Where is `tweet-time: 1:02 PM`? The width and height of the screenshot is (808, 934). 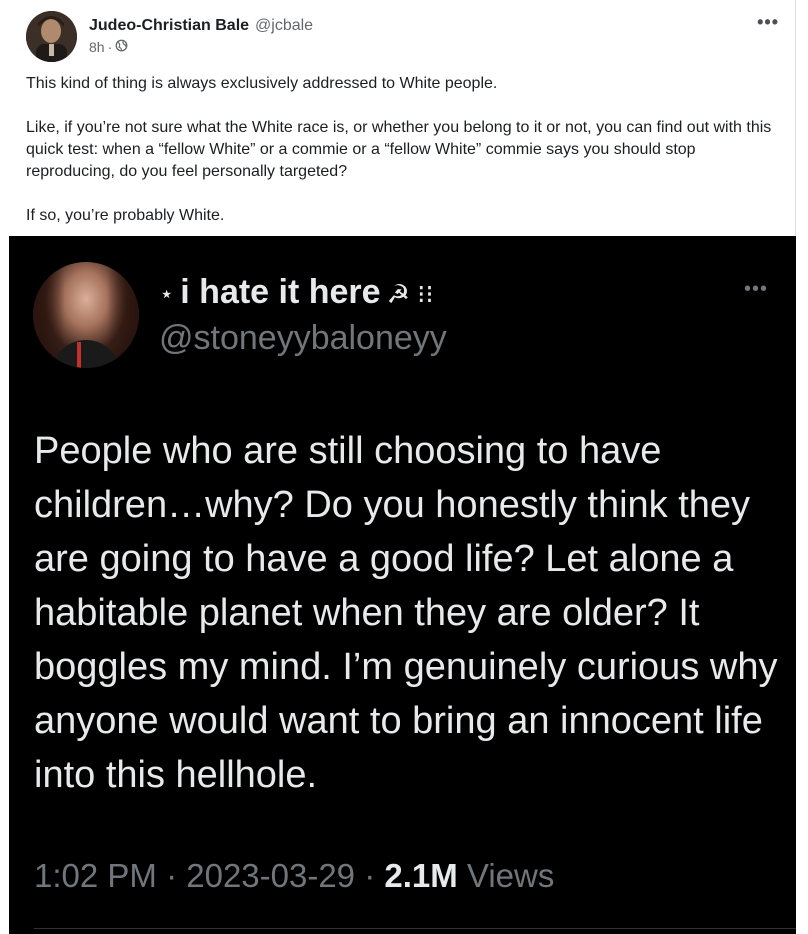 tweet-time: 1:02 PM is located at coordinates (95, 875).